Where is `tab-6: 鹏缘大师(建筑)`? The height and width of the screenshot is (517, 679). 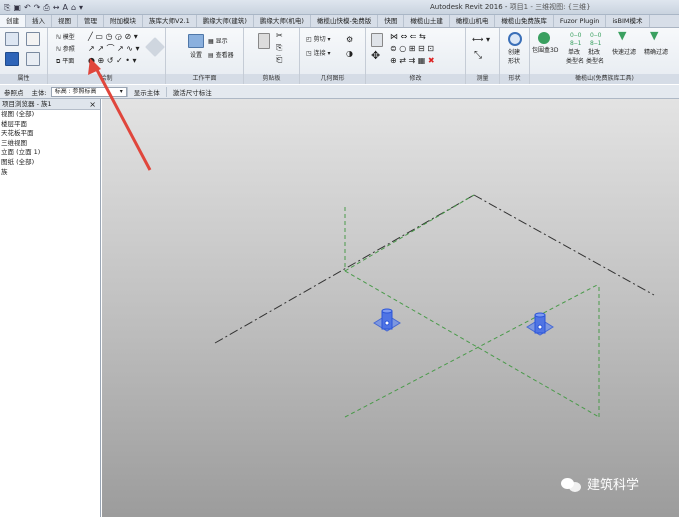 tab-6: 鹏缘大师(建筑) is located at coordinates (225, 21).